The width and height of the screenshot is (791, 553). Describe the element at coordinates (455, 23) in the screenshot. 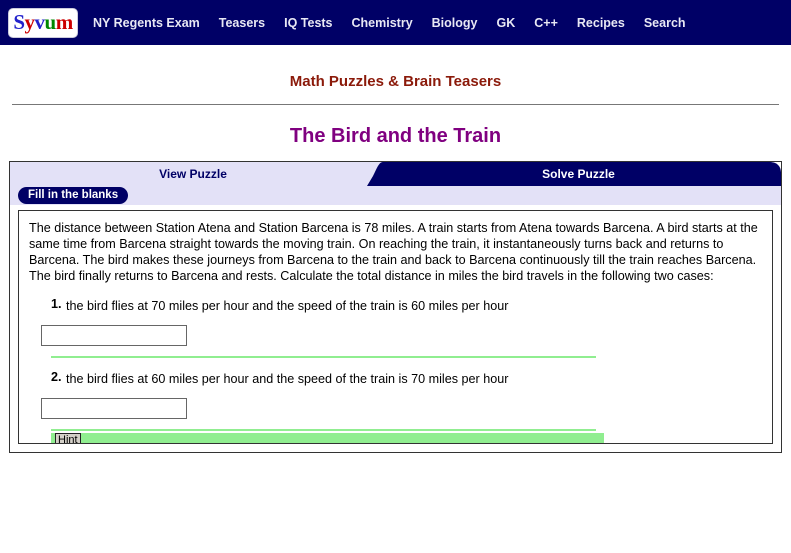

I see `nav-link-biology: Biology` at that location.